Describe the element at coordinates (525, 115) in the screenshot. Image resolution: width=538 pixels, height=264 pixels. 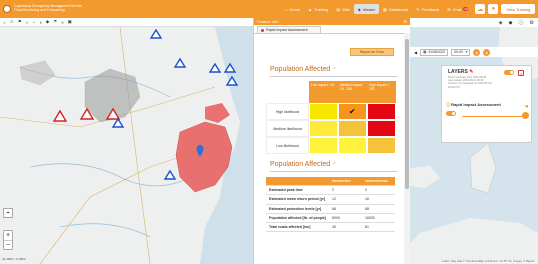
I see `opacity-slider-handle` at that location.